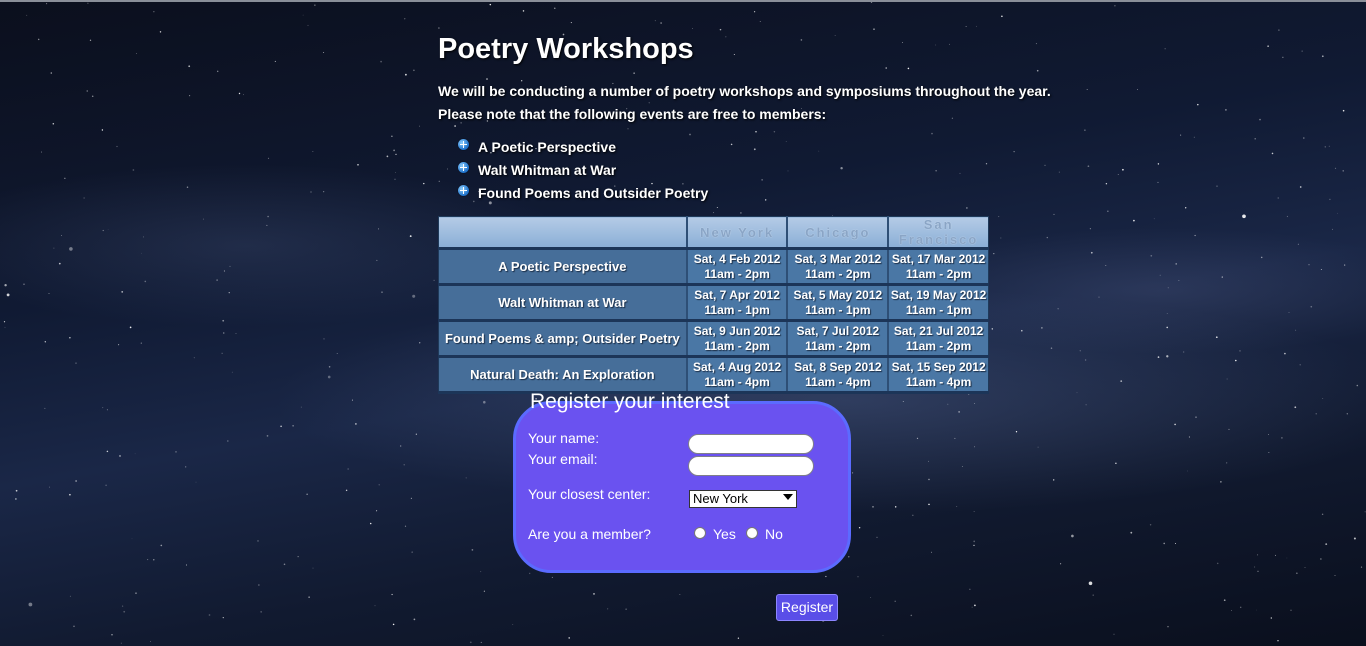 The image size is (1366, 646). Describe the element at coordinates (589, 534) in the screenshot. I see `member-label: Are you a member?` at that location.